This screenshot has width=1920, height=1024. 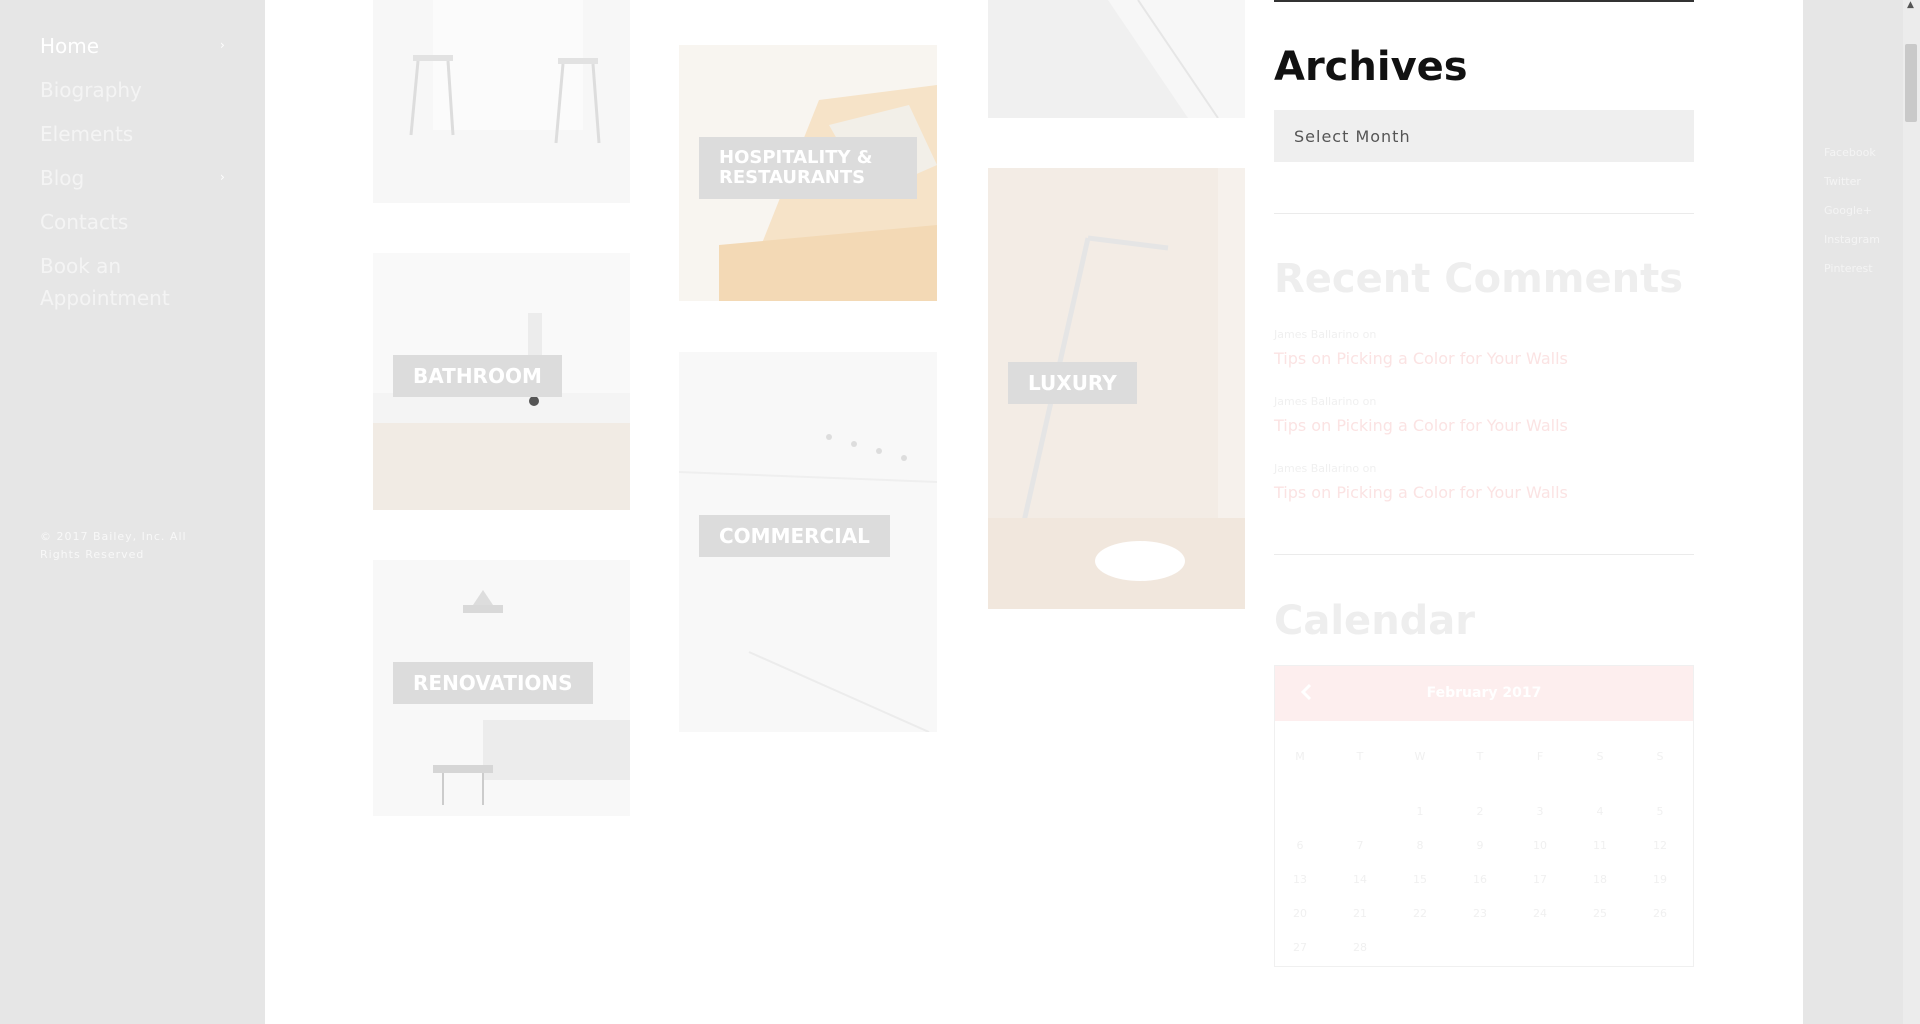 What do you see at coordinates (1540, 845) in the screenshot?
I see `calendar-day: 10` at bounding box center [1540, 845].